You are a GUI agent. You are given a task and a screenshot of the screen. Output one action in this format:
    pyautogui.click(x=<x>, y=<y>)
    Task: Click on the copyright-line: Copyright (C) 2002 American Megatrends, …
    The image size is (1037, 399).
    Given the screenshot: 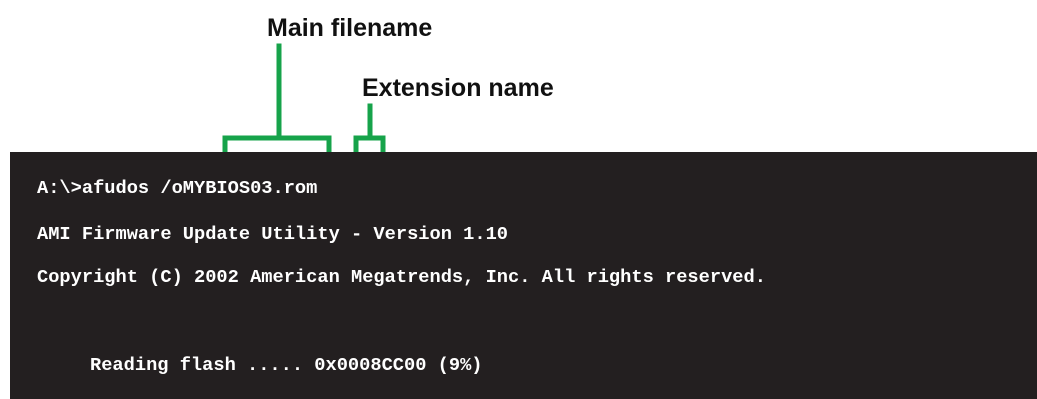 What is the action you would take?
    pyautogui.click(x=401, y=277)
    